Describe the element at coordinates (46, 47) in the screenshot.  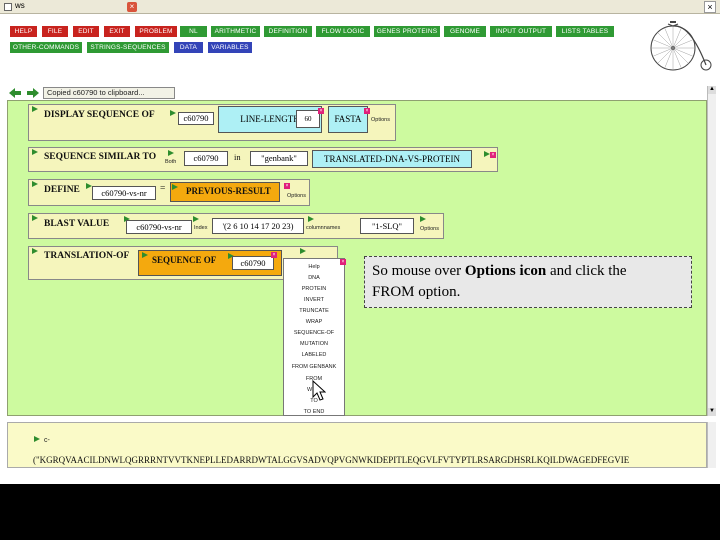
I see `menu-other-commands: OTHER-COMMANDS` at that location.